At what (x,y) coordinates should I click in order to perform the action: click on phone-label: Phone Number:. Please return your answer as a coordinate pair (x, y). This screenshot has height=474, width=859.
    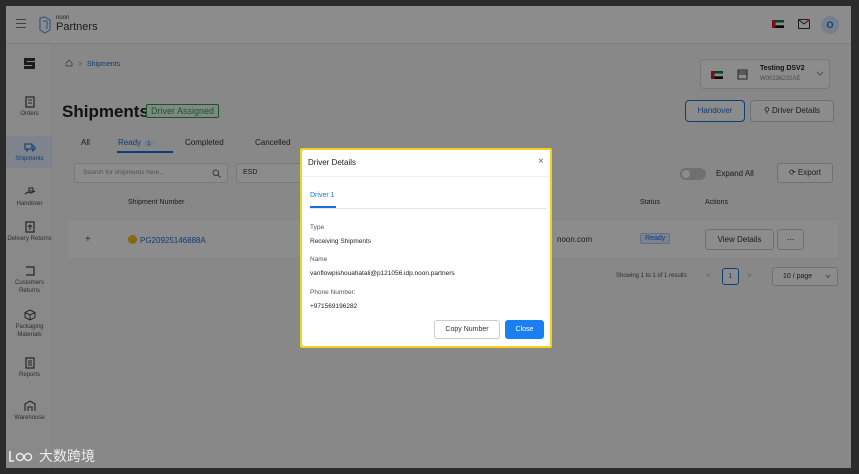
    Looking at the image, I should click on (333, 292).